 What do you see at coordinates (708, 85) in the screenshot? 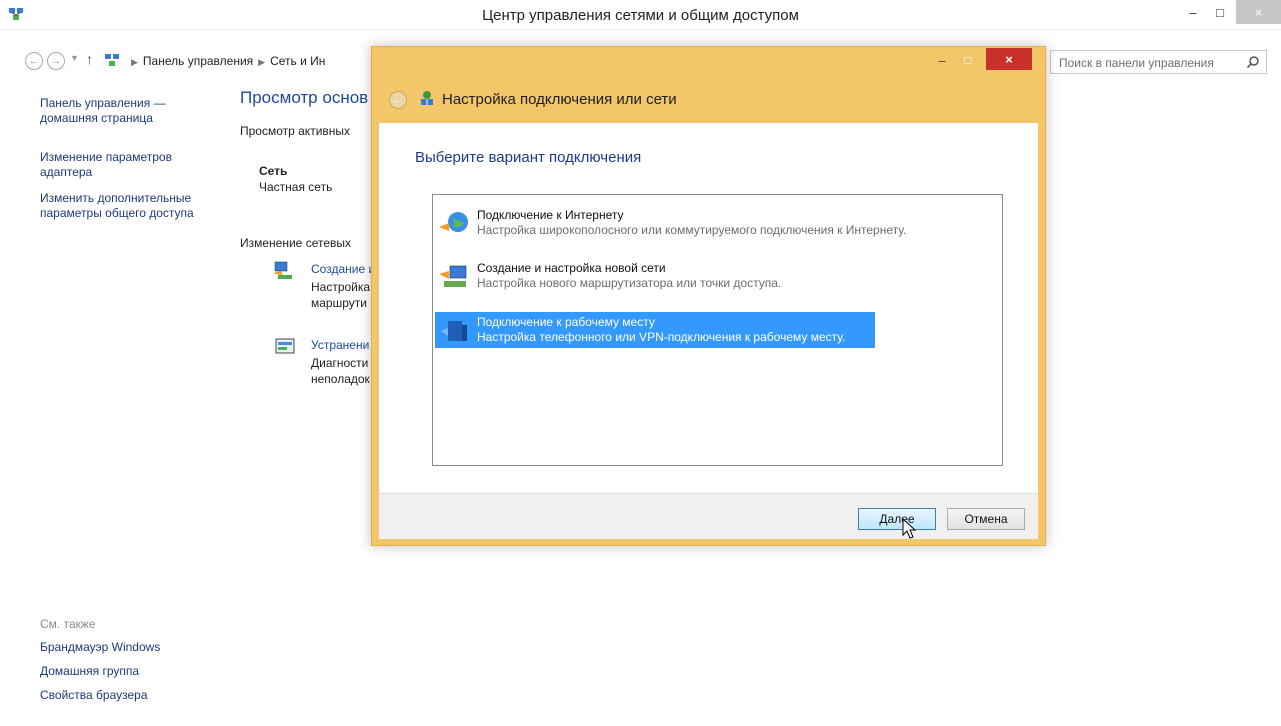
I see `dialog-header: – □ × ← Настройка подключения или сети` at bounding box center [708, 85].